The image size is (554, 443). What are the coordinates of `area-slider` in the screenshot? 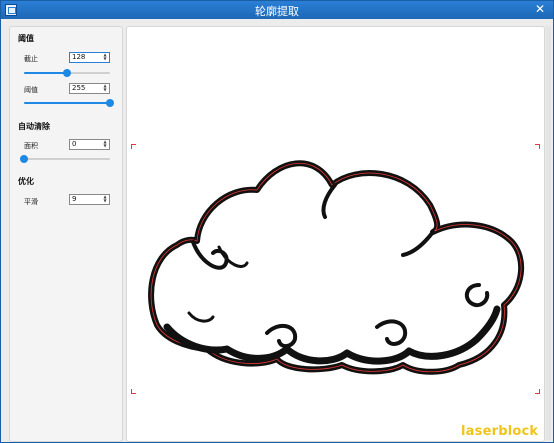 It's located at (65, 159).